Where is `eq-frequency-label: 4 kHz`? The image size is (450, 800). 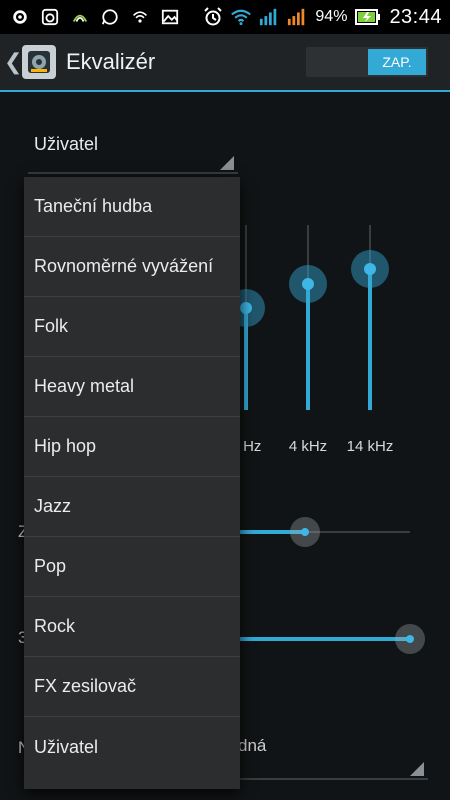 eq-frequency-label: 4 kHz is located at coordinates (308, 446).